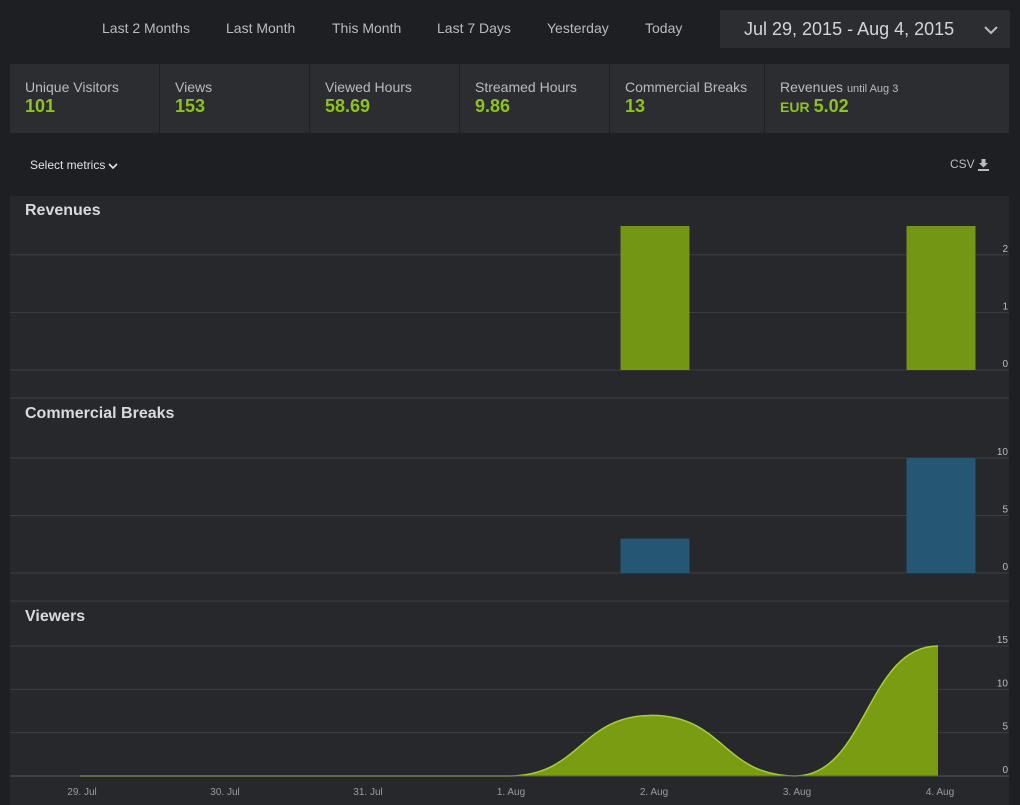 The height and width of the screenshot is (805, 1020). I want to click on area-viewers, so click(509, 711).